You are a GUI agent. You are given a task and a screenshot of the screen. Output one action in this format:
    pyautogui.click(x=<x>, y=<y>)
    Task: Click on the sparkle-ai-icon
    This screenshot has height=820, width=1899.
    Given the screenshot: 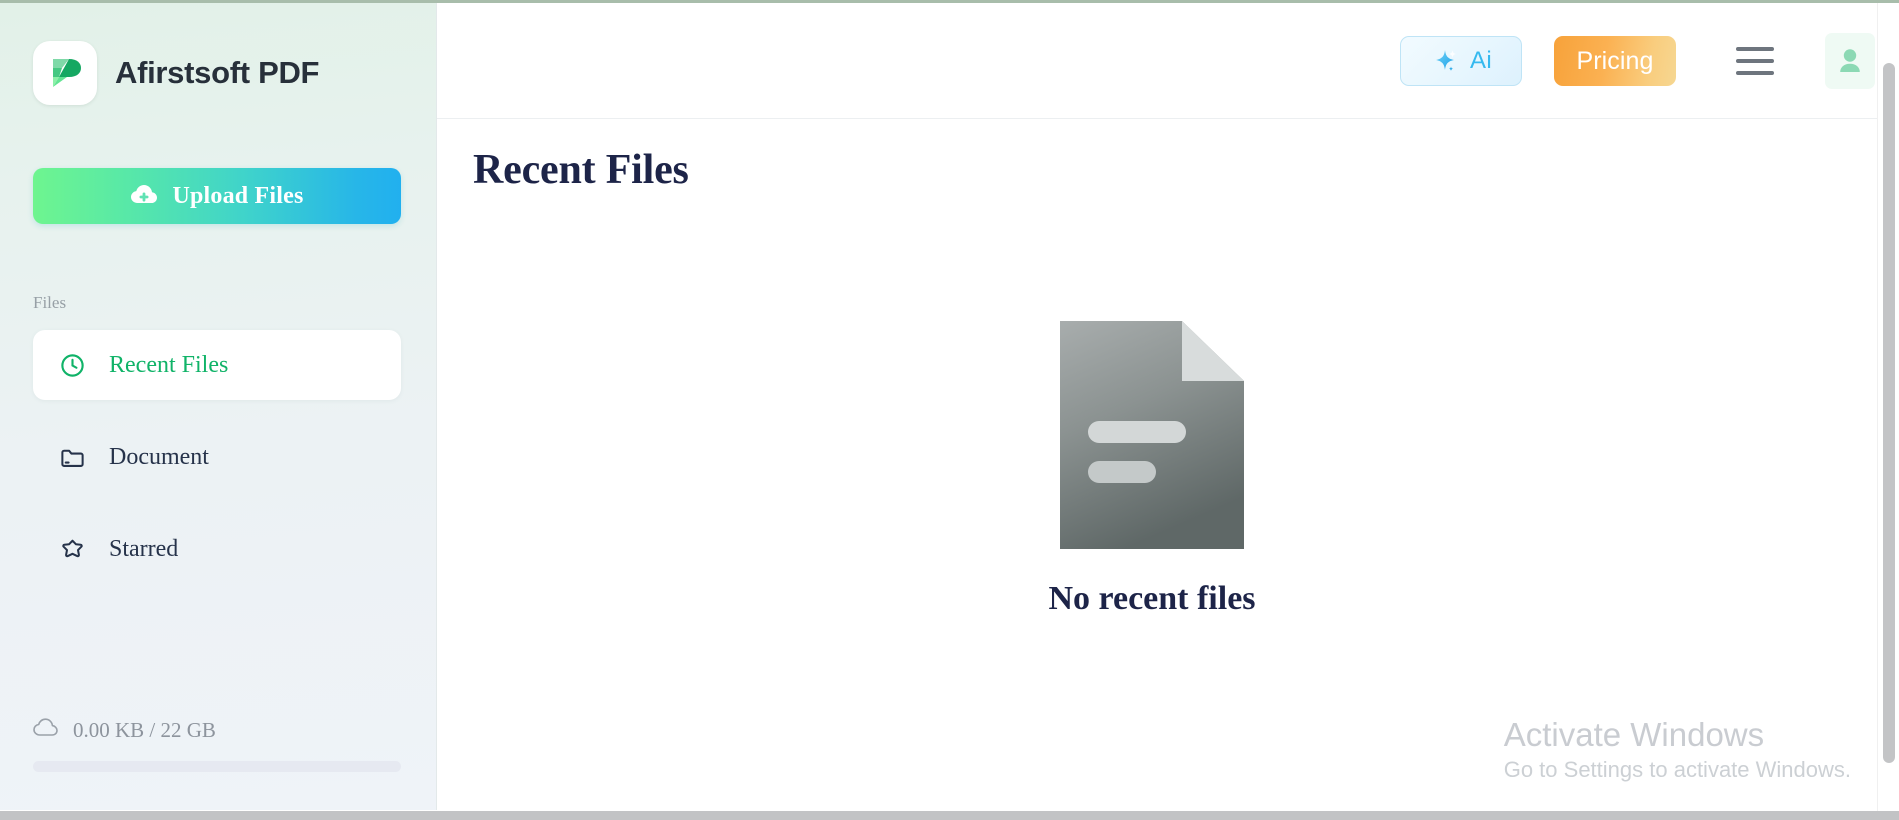 What is the action you would take?
    pyautogui.click(x=1447, y=61)
    